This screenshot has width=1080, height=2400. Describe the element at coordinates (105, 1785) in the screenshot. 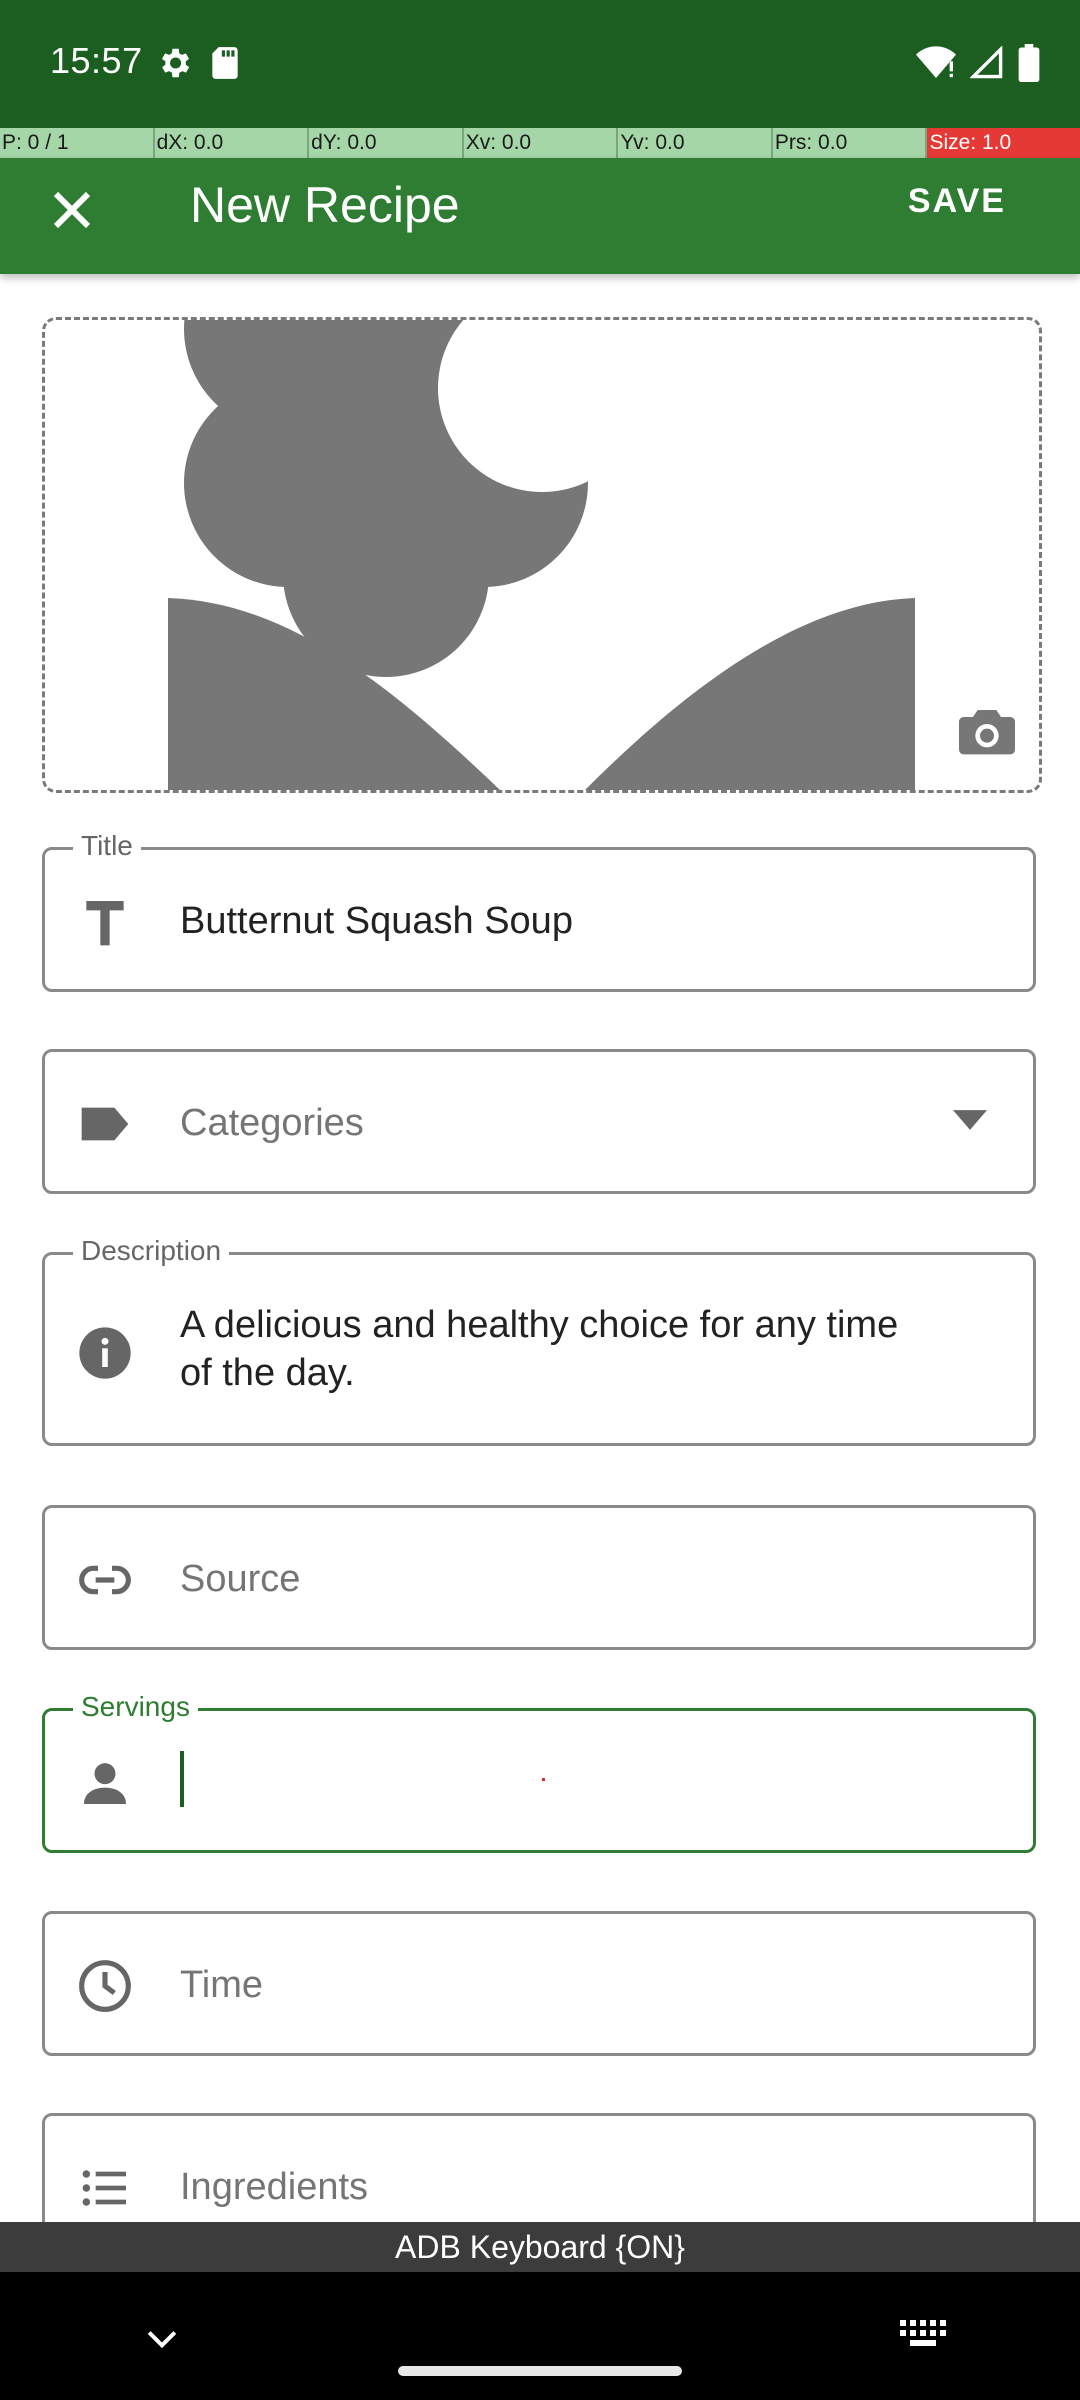

I see `person-icon` at that location.